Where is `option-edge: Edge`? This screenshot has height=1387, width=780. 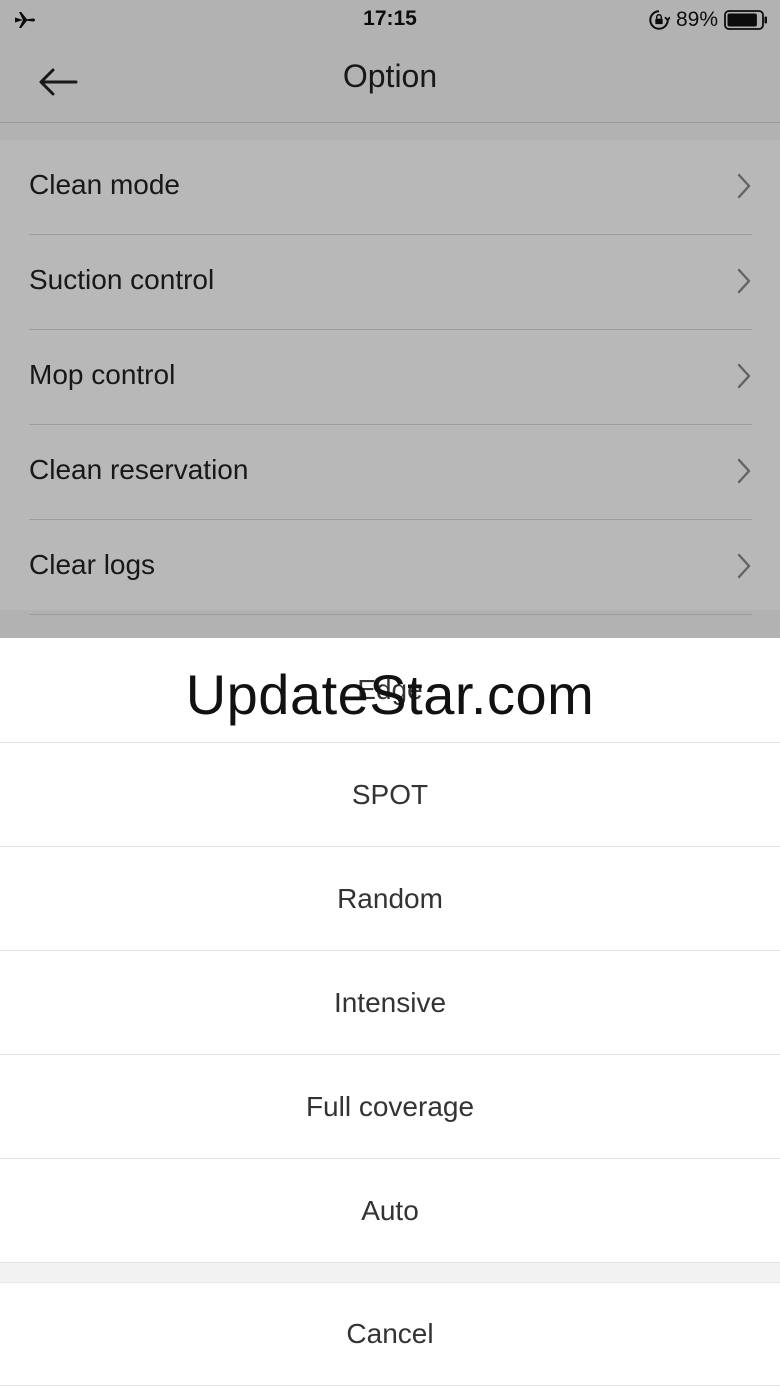
option-edge: Edge is located at coordinates (390, 690).